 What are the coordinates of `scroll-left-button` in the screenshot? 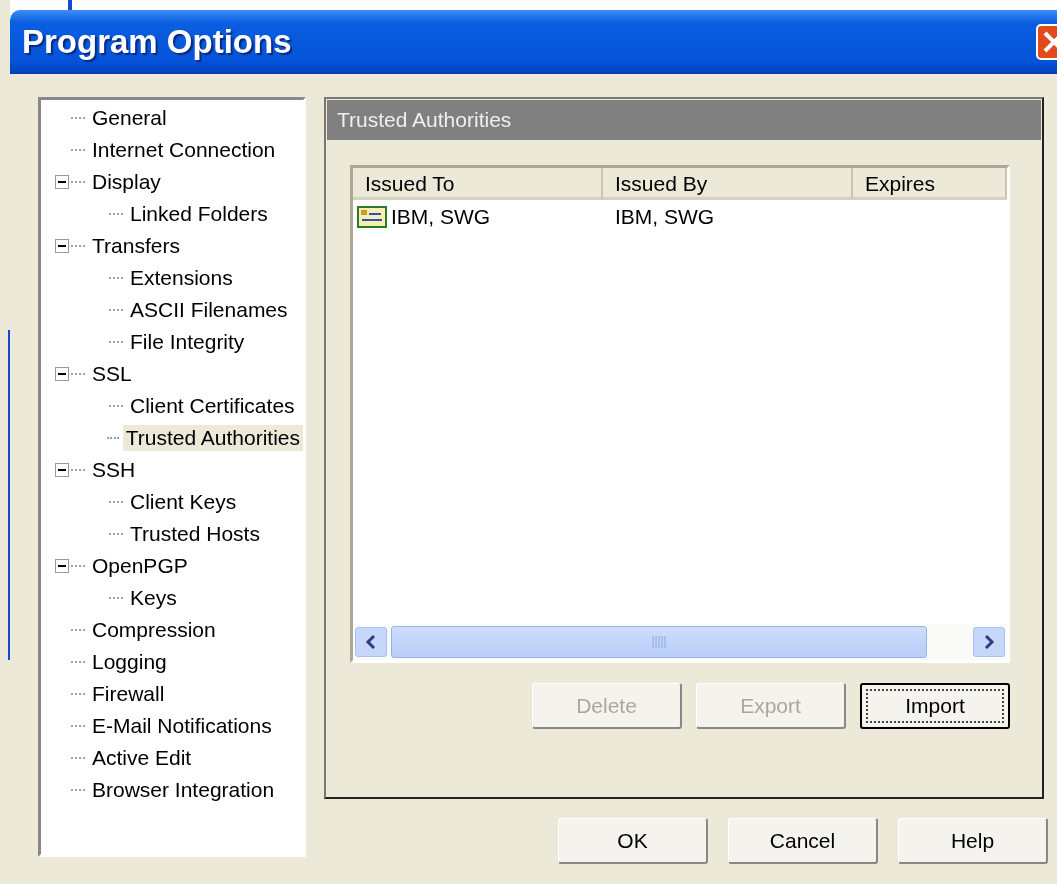 It's located at (371, 642).